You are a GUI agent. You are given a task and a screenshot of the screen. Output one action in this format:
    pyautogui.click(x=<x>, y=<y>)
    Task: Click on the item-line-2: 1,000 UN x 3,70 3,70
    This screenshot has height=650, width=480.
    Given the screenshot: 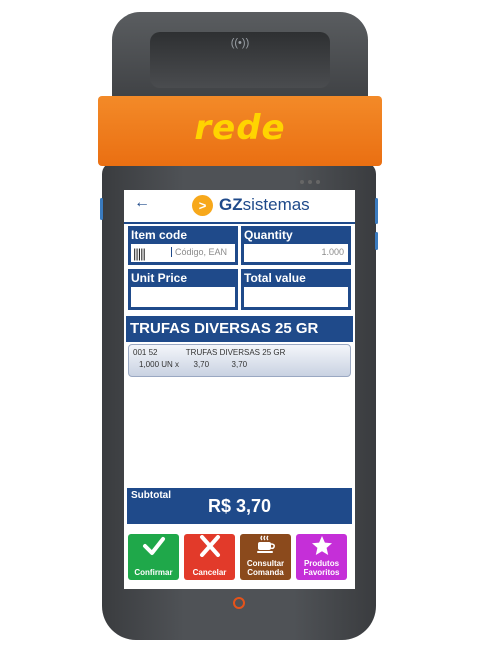 What is the action you would take?
    pyautogui.click(x=193, y=364)
    